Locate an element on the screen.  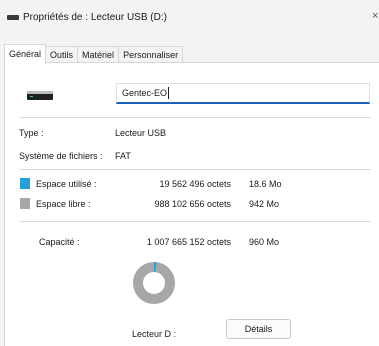
drive-title-icon is located at coordinates (13, 17).